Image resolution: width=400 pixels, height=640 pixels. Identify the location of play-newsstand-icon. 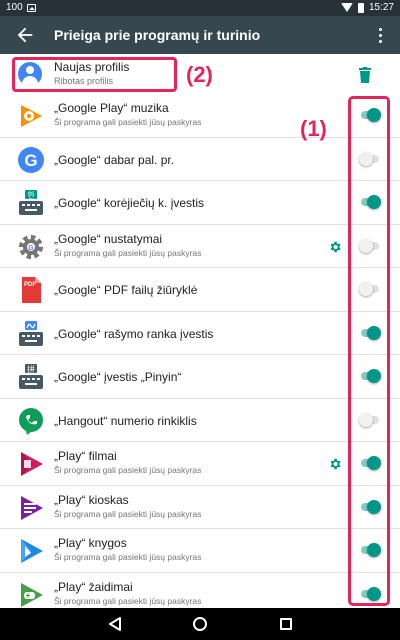
(31, 508).